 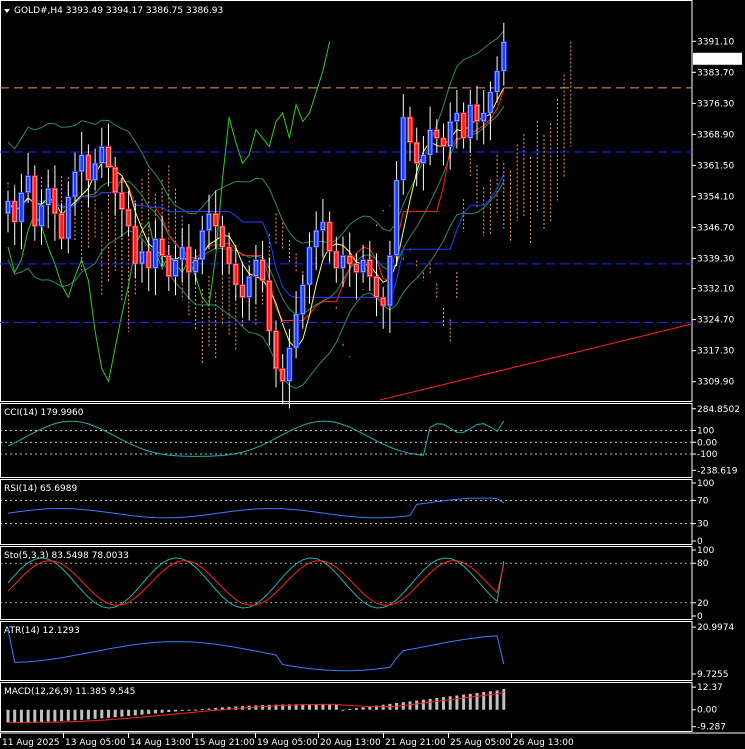 I want to click on x-tick-label: 26 Aug 13:00, so click(x=543, y=743).